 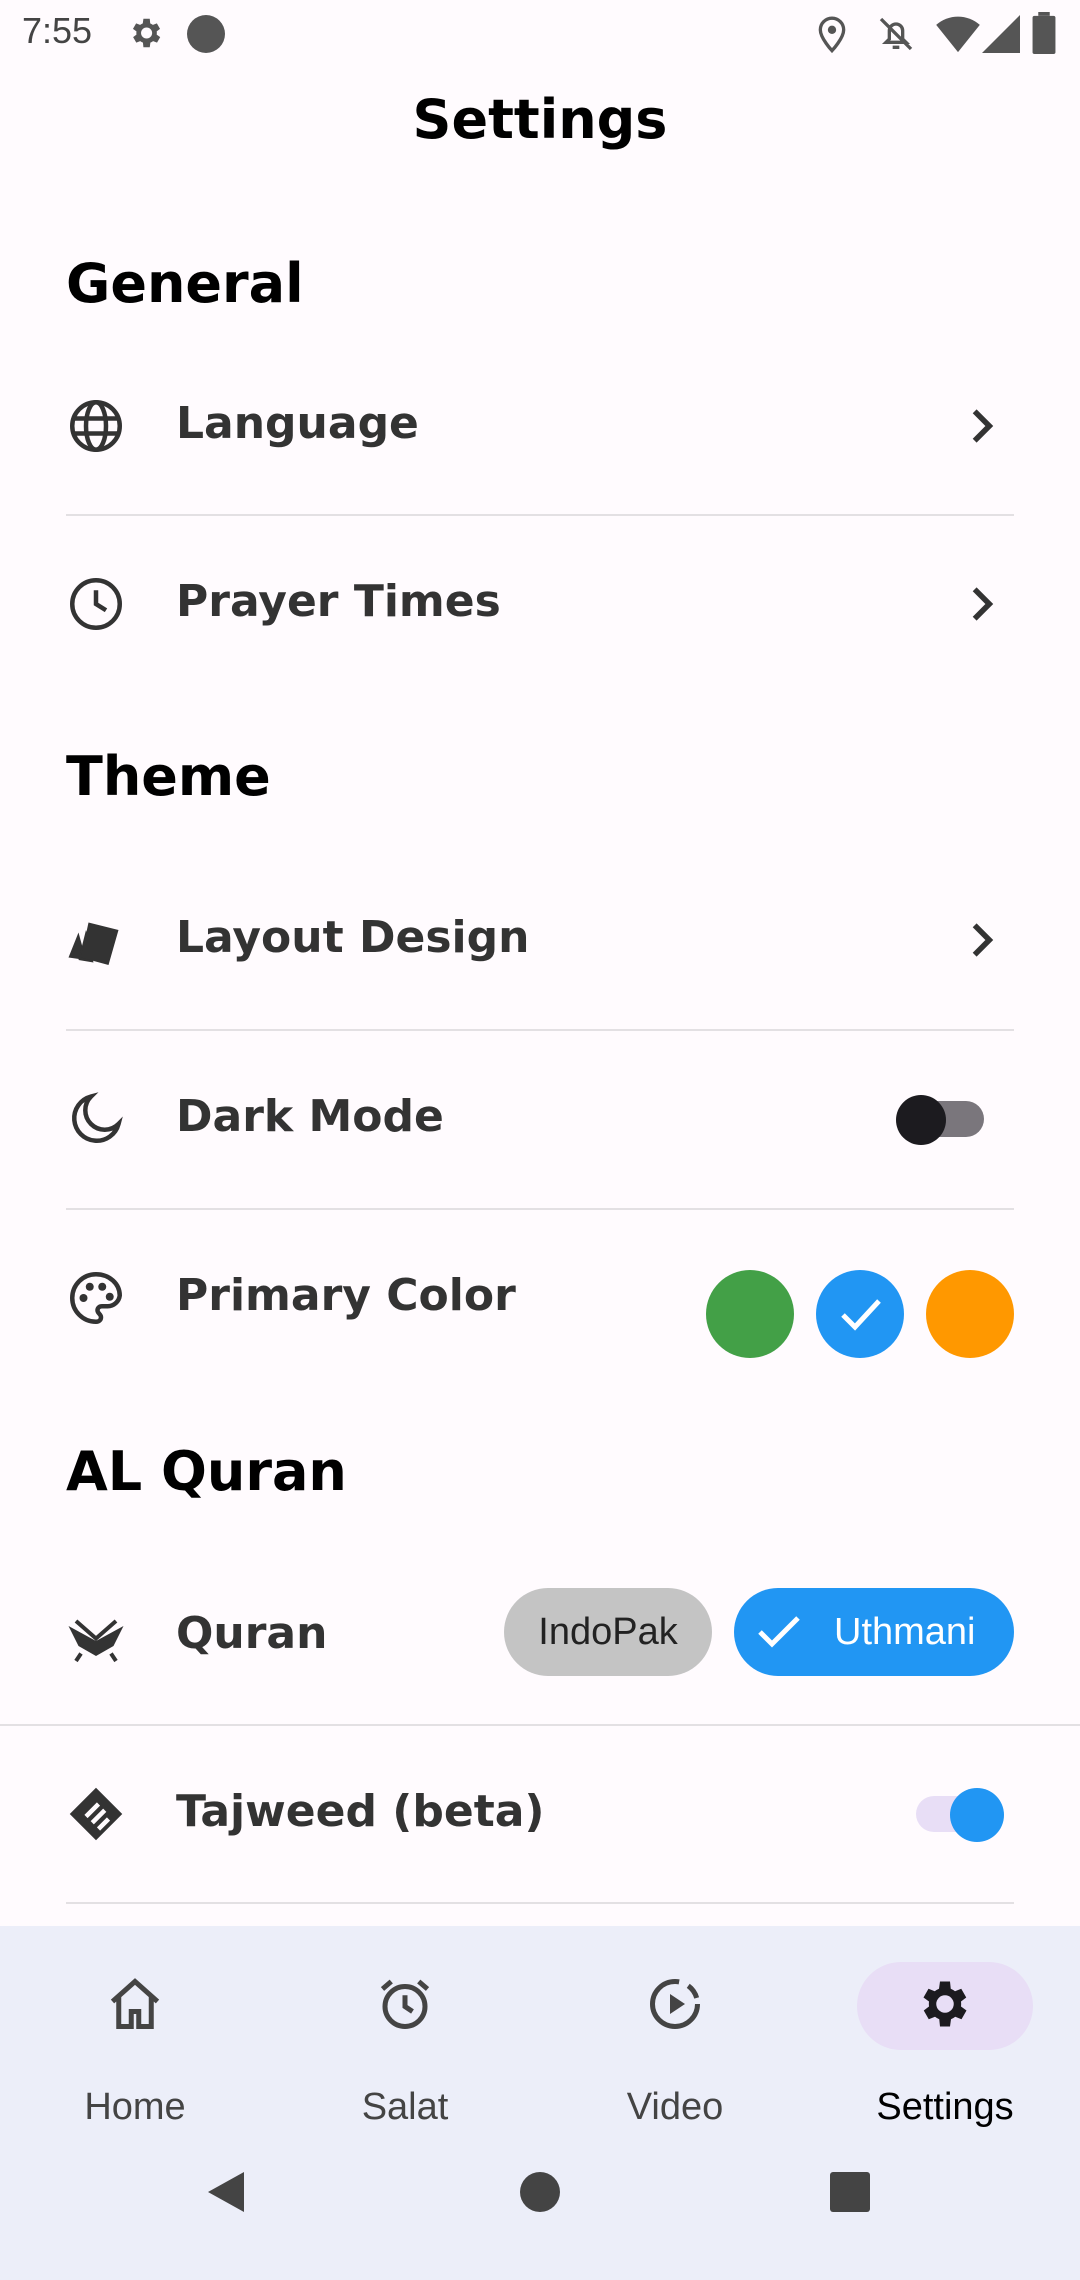 I want to click on section-theme: Theme, so click(x=168, y=776).